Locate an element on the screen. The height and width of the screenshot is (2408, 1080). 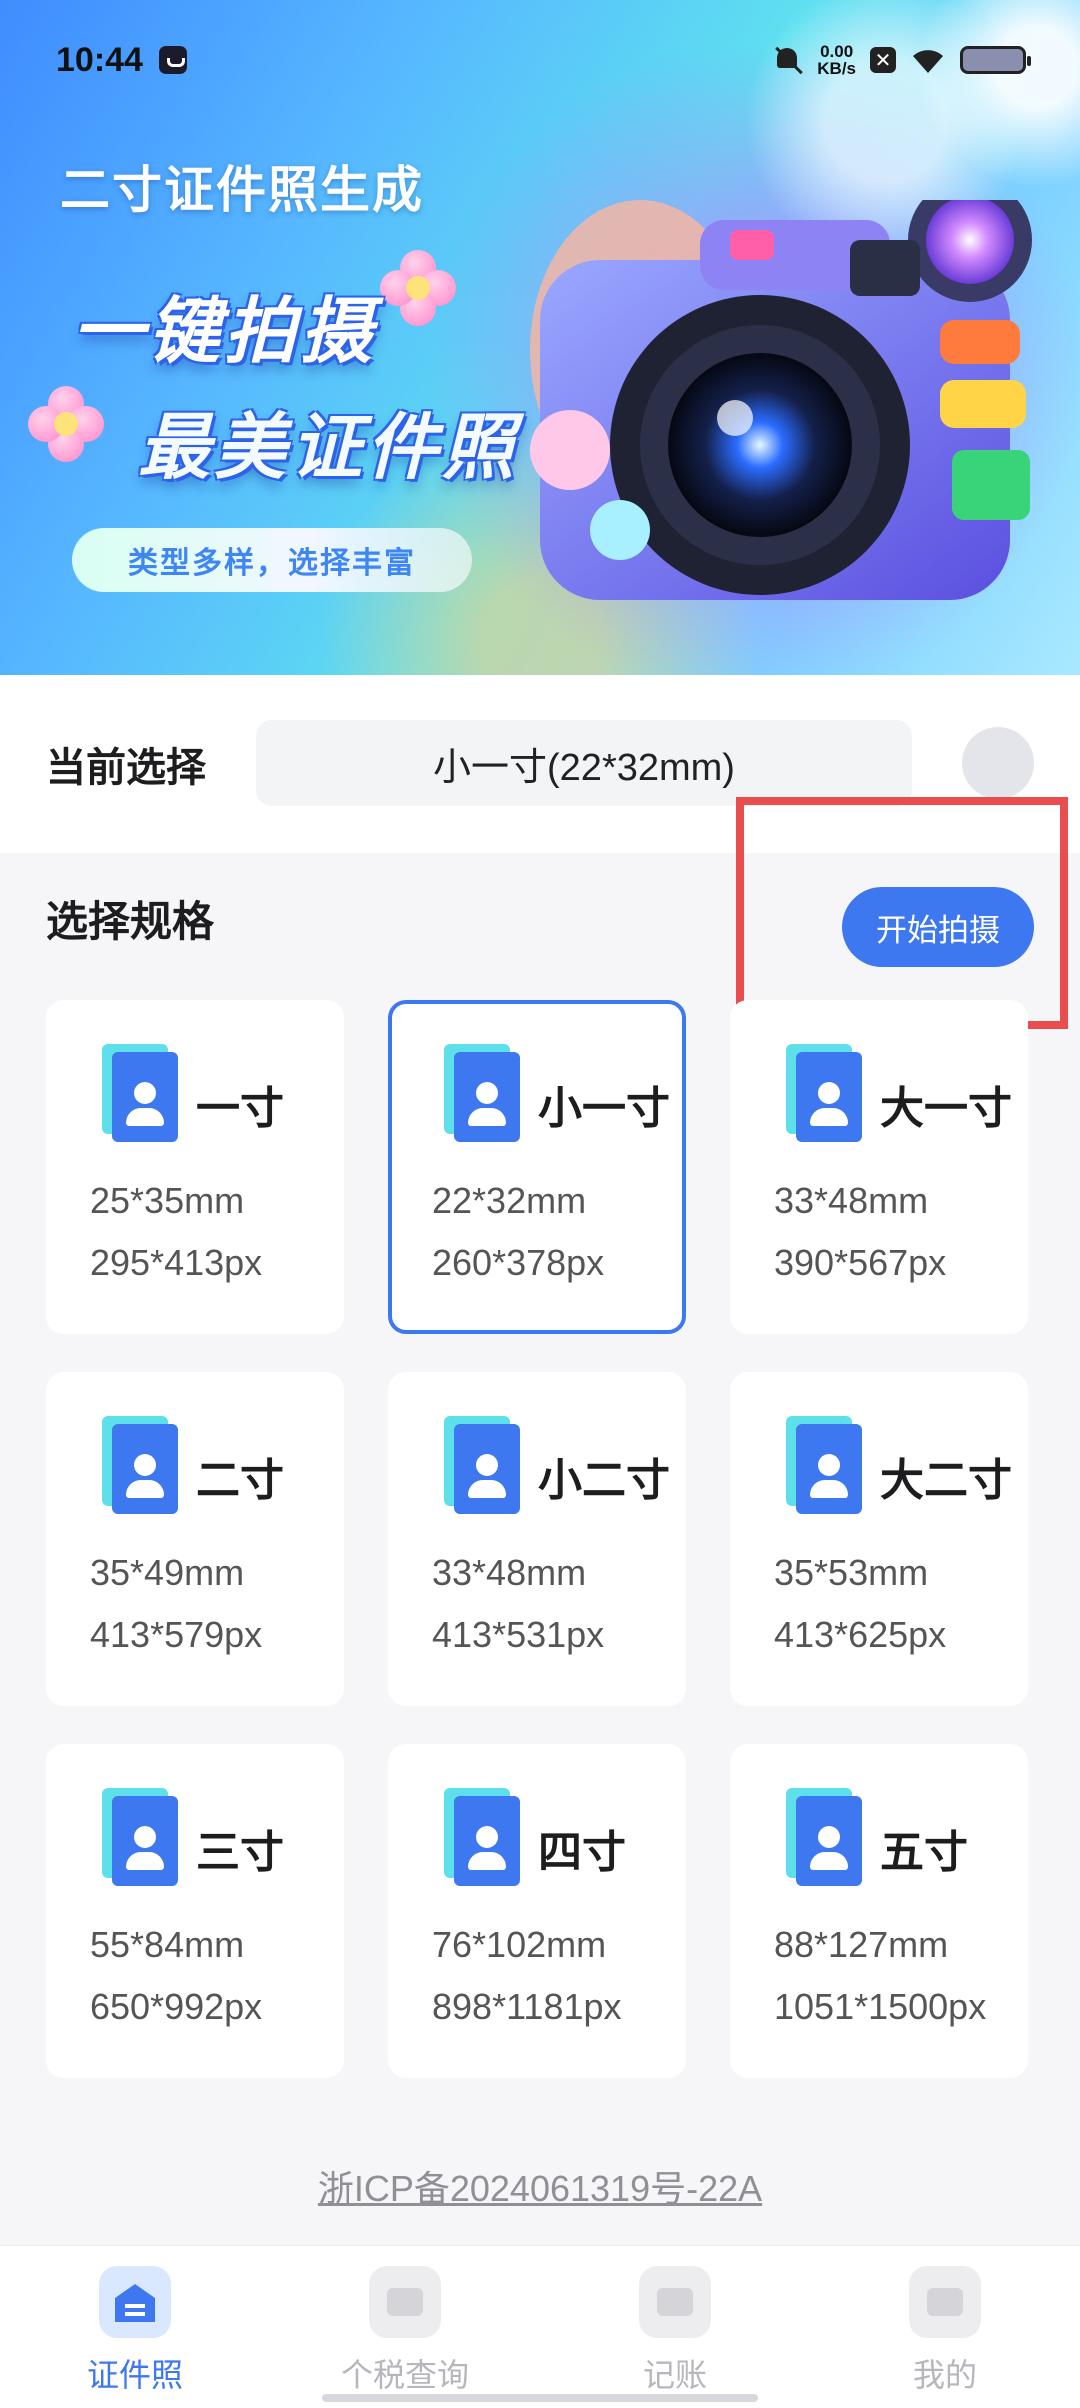
nav-item: 我的 is located at coordinates (945, 2331).